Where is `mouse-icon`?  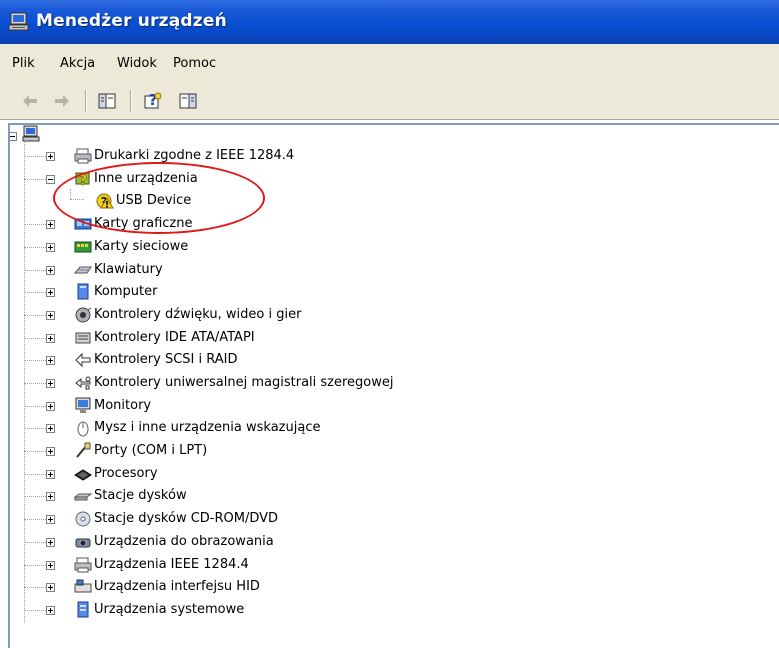 mouse-icon is located at coordinates (83, 429).